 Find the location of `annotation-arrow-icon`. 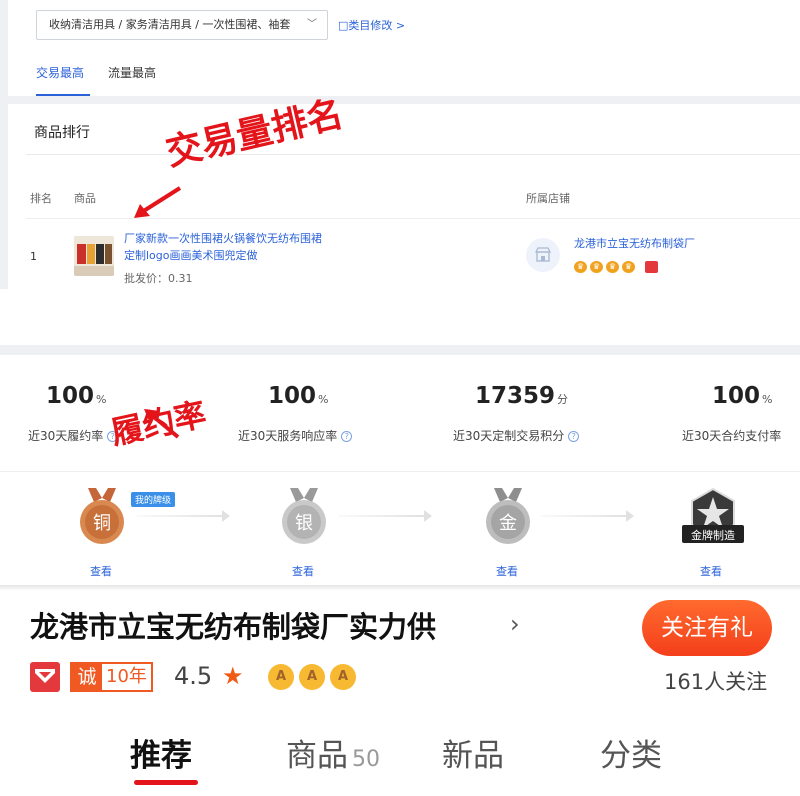

annotation-arrow-icon is located at coordinates (158, 202).